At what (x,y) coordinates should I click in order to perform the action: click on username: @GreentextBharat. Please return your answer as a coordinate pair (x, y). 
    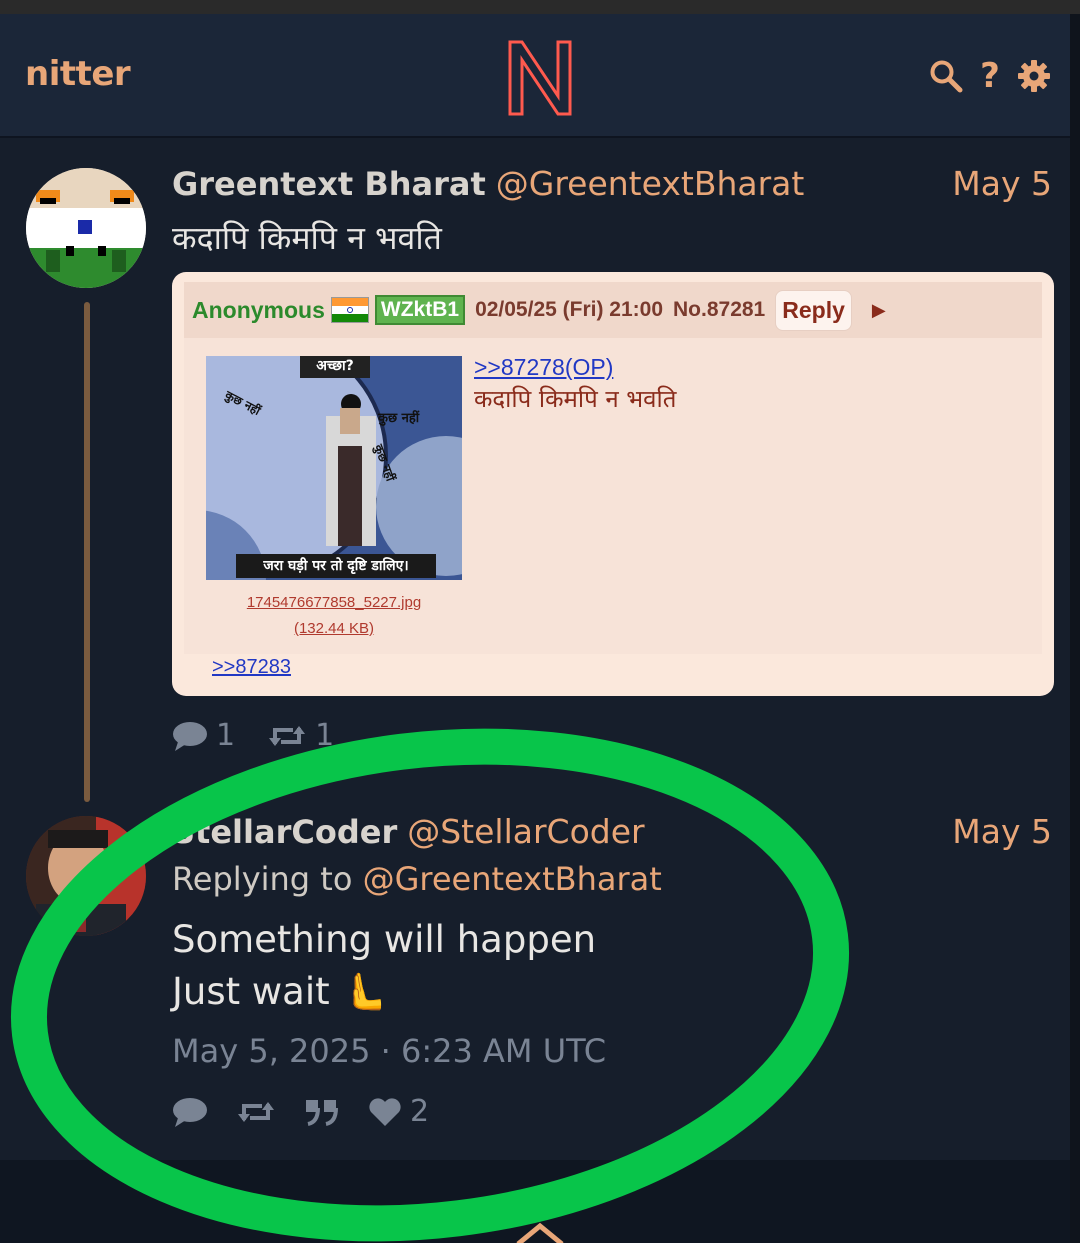
    Looking at the image, I should click on (650, 183).